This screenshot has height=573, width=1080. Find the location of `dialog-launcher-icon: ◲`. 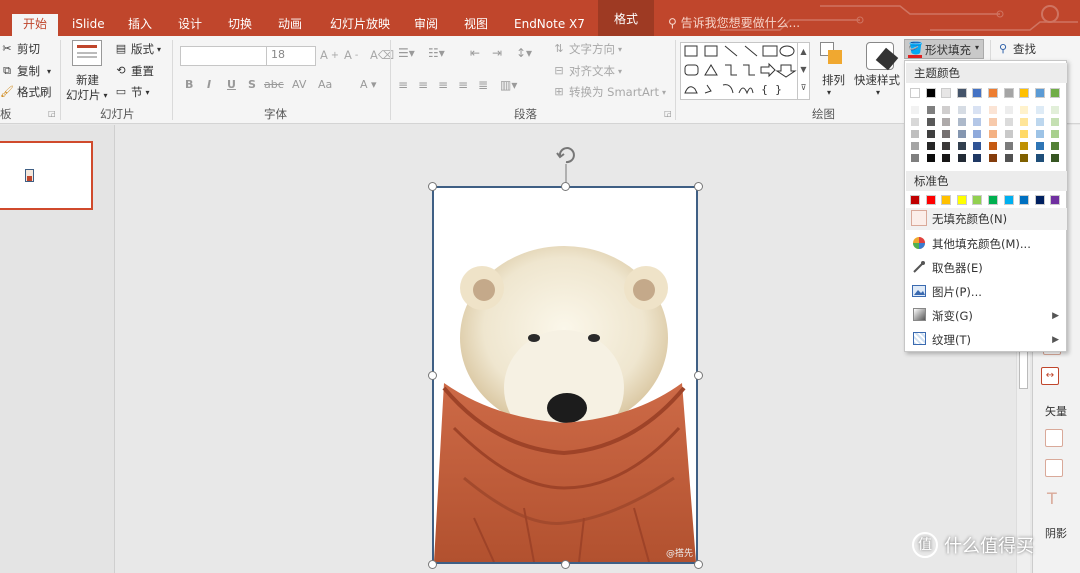

dialog-launcher-icon: ◲ is located at coordinates (668, 113).